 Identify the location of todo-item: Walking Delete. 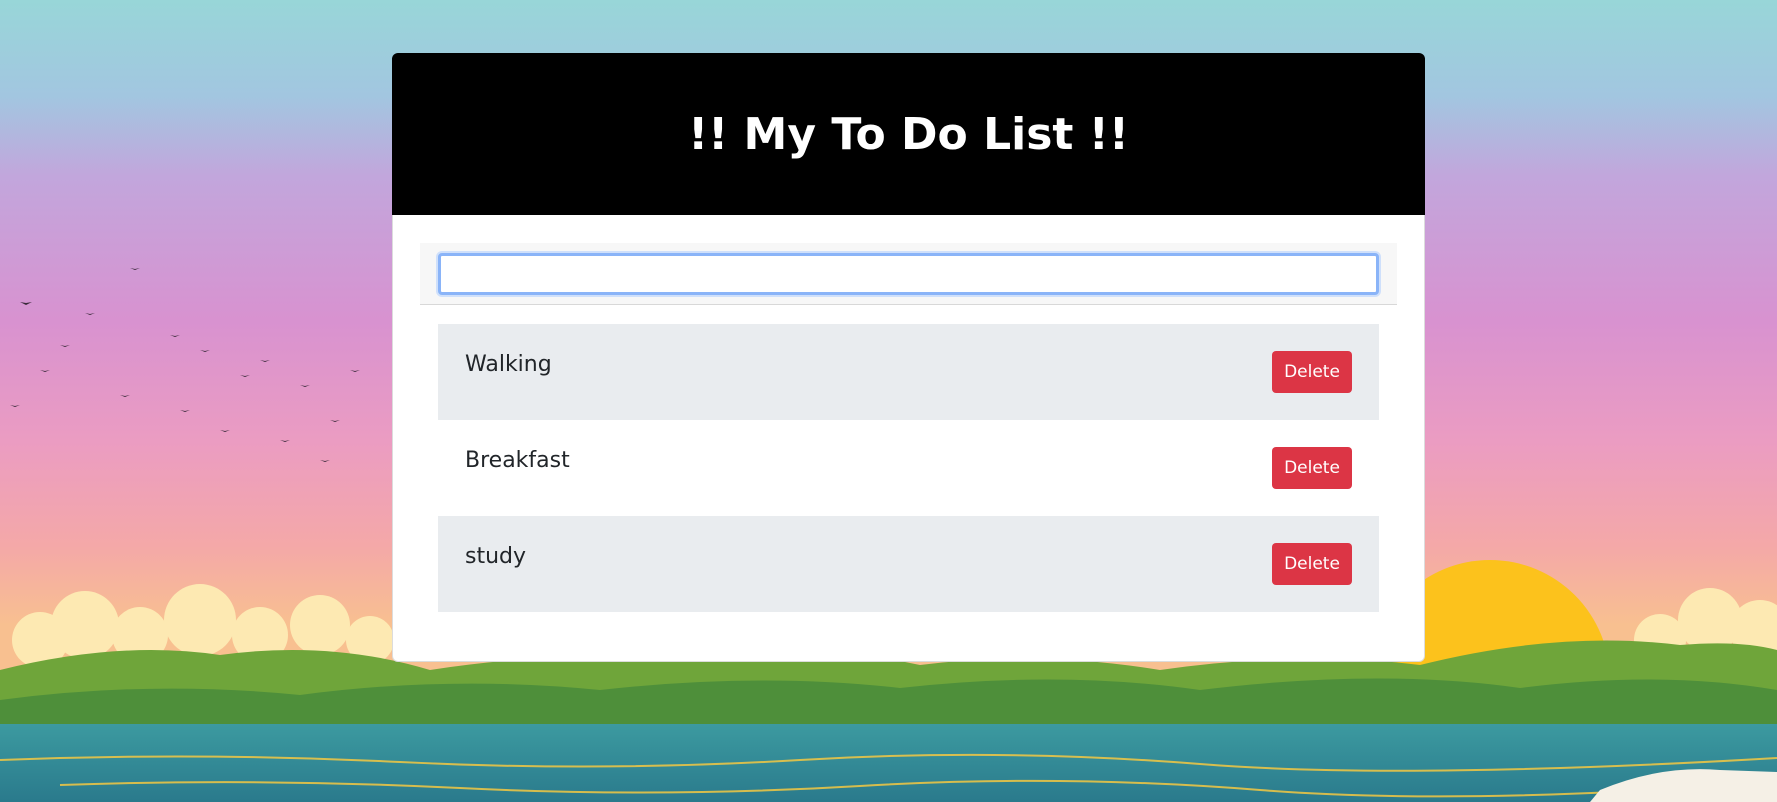
(908, 372).